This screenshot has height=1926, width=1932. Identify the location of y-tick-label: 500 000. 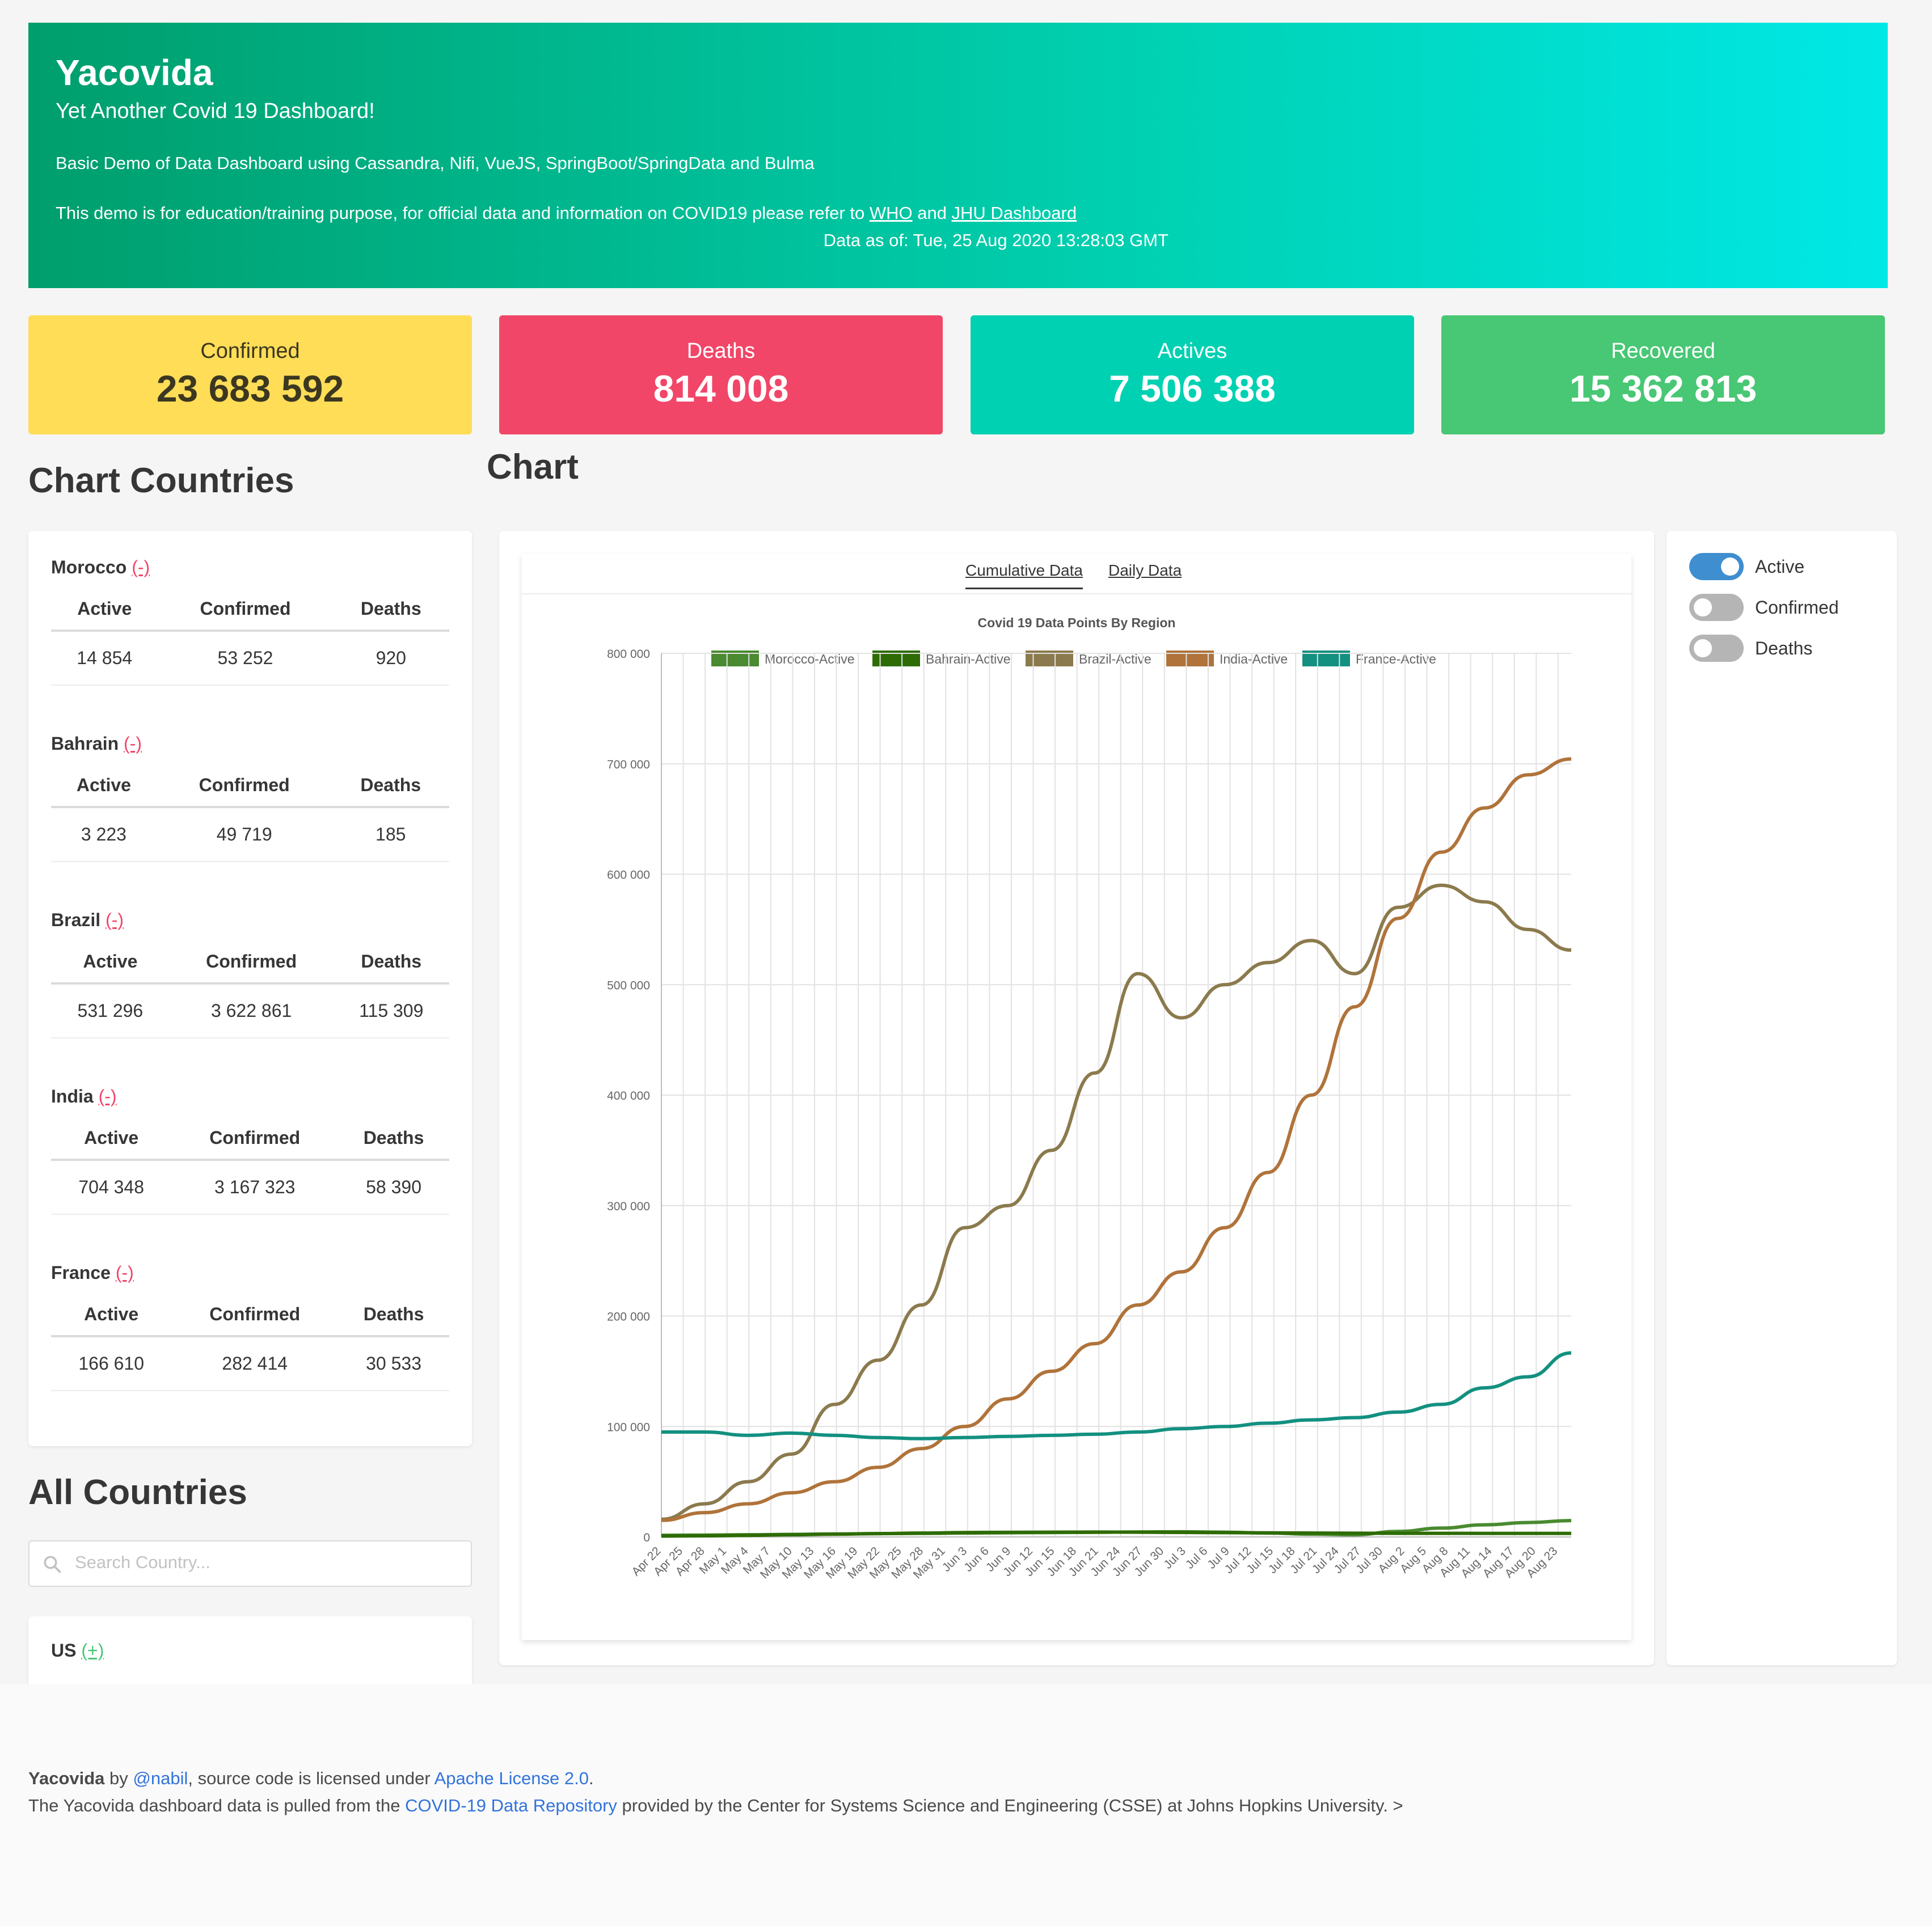
(628, 985).